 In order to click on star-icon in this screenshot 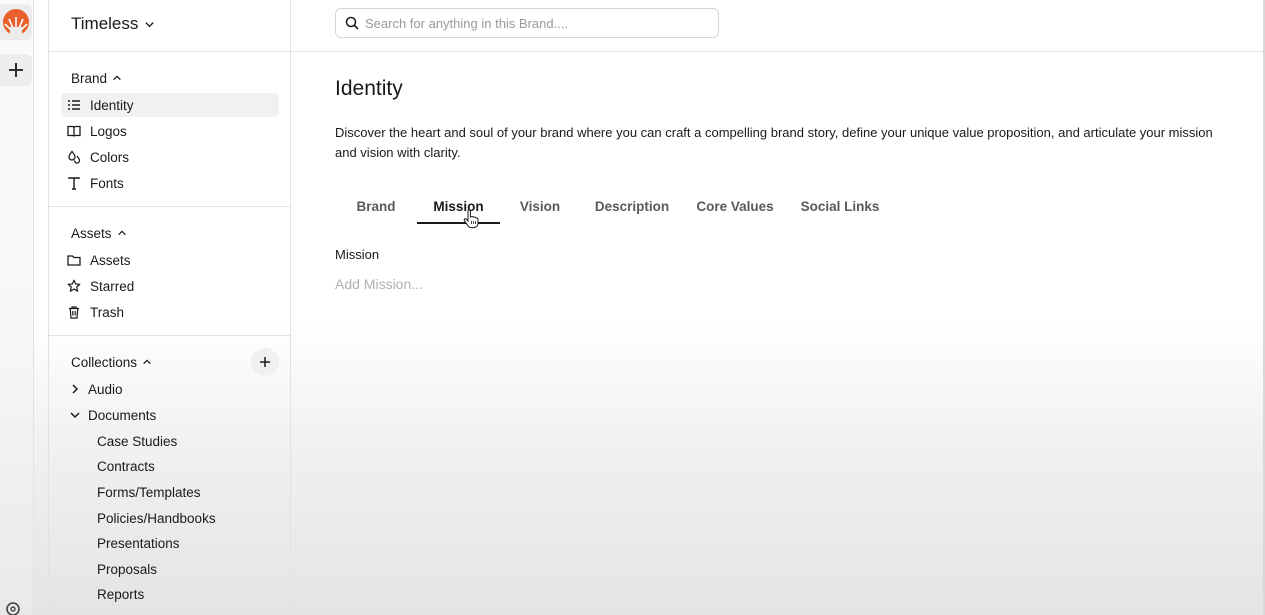, I will do `click(74, 285)`.